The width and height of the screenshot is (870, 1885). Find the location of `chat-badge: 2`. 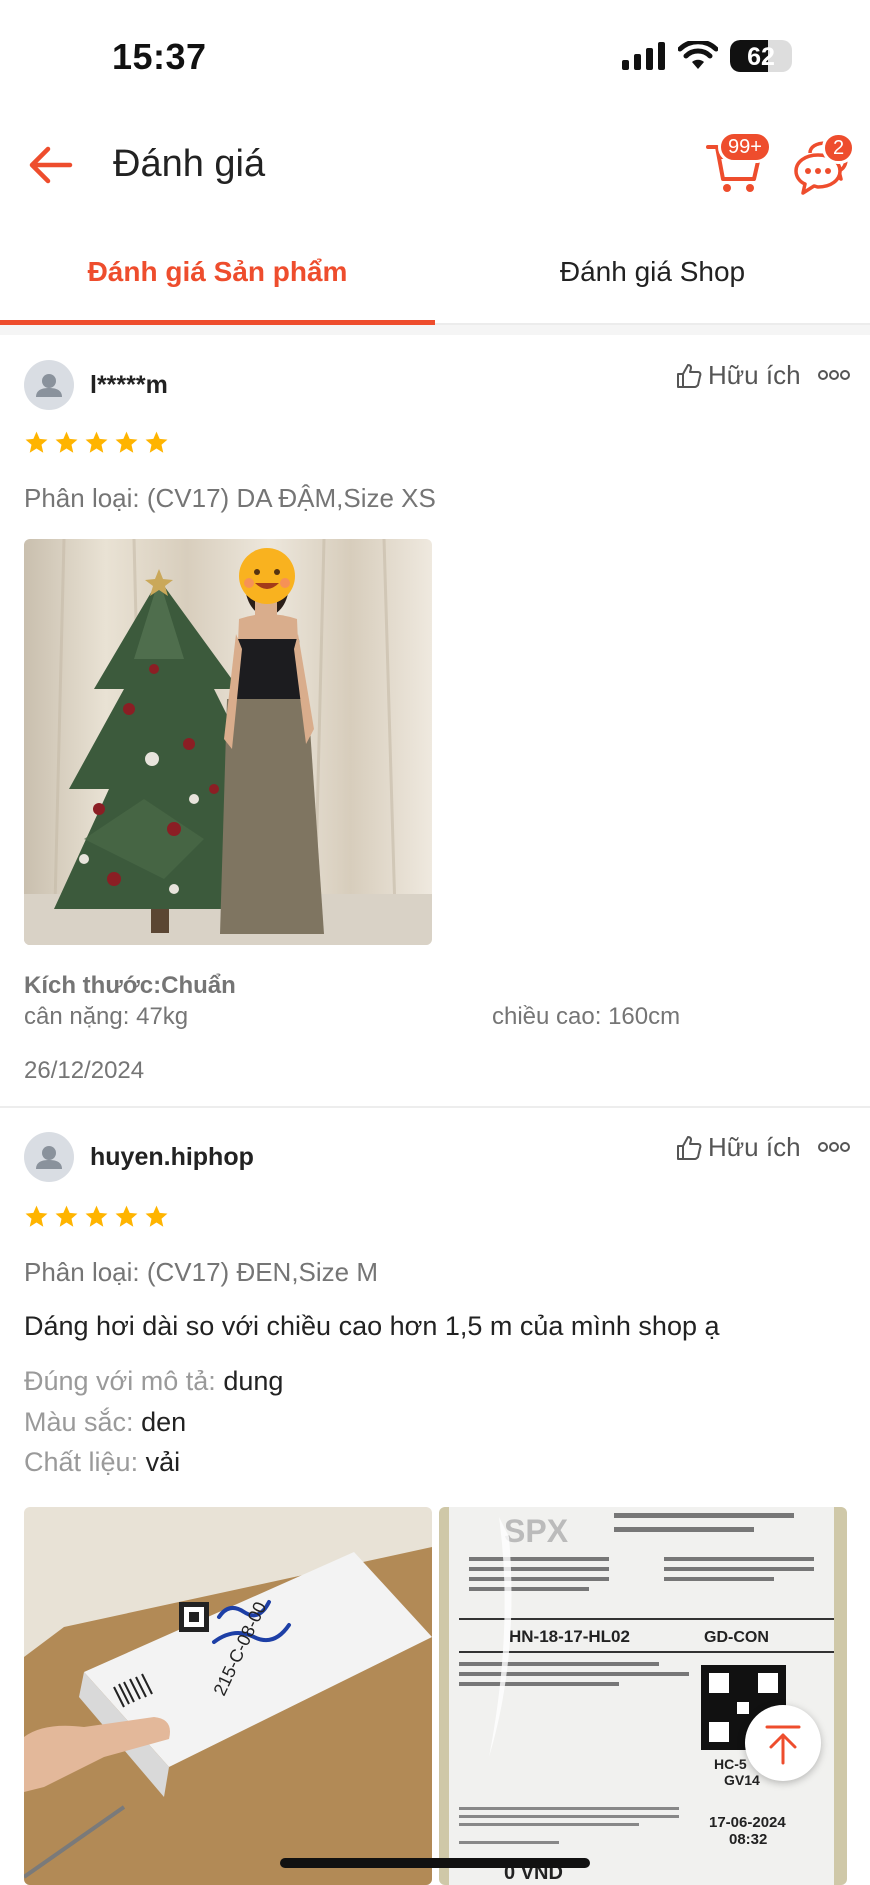

chat-badge: 2 is located at coordinates (839, 148).